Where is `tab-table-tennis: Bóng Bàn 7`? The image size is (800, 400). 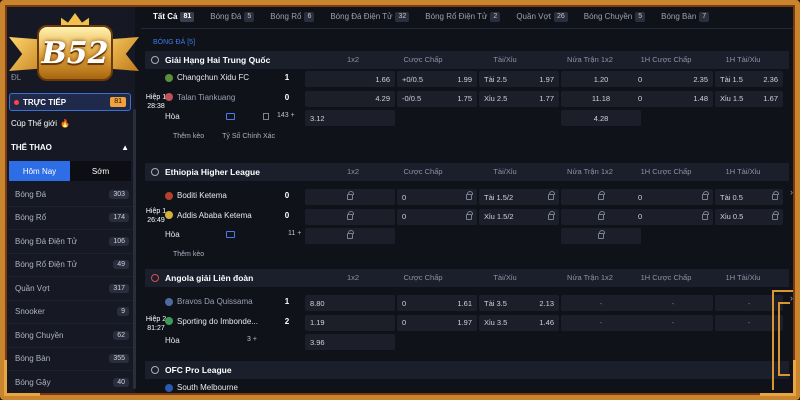 tab-table-tennis: Bóng Bàn 7 is located at coordinates (685, 16).